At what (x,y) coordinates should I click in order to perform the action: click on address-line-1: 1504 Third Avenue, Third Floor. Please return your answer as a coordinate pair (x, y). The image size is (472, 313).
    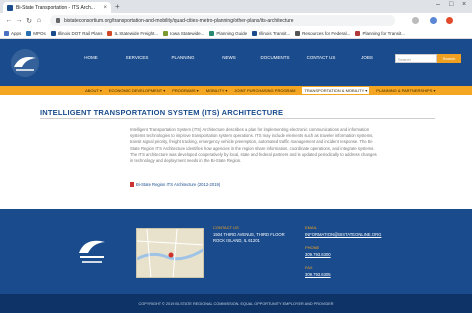
    Looking at the image, I should click on (249, 234).